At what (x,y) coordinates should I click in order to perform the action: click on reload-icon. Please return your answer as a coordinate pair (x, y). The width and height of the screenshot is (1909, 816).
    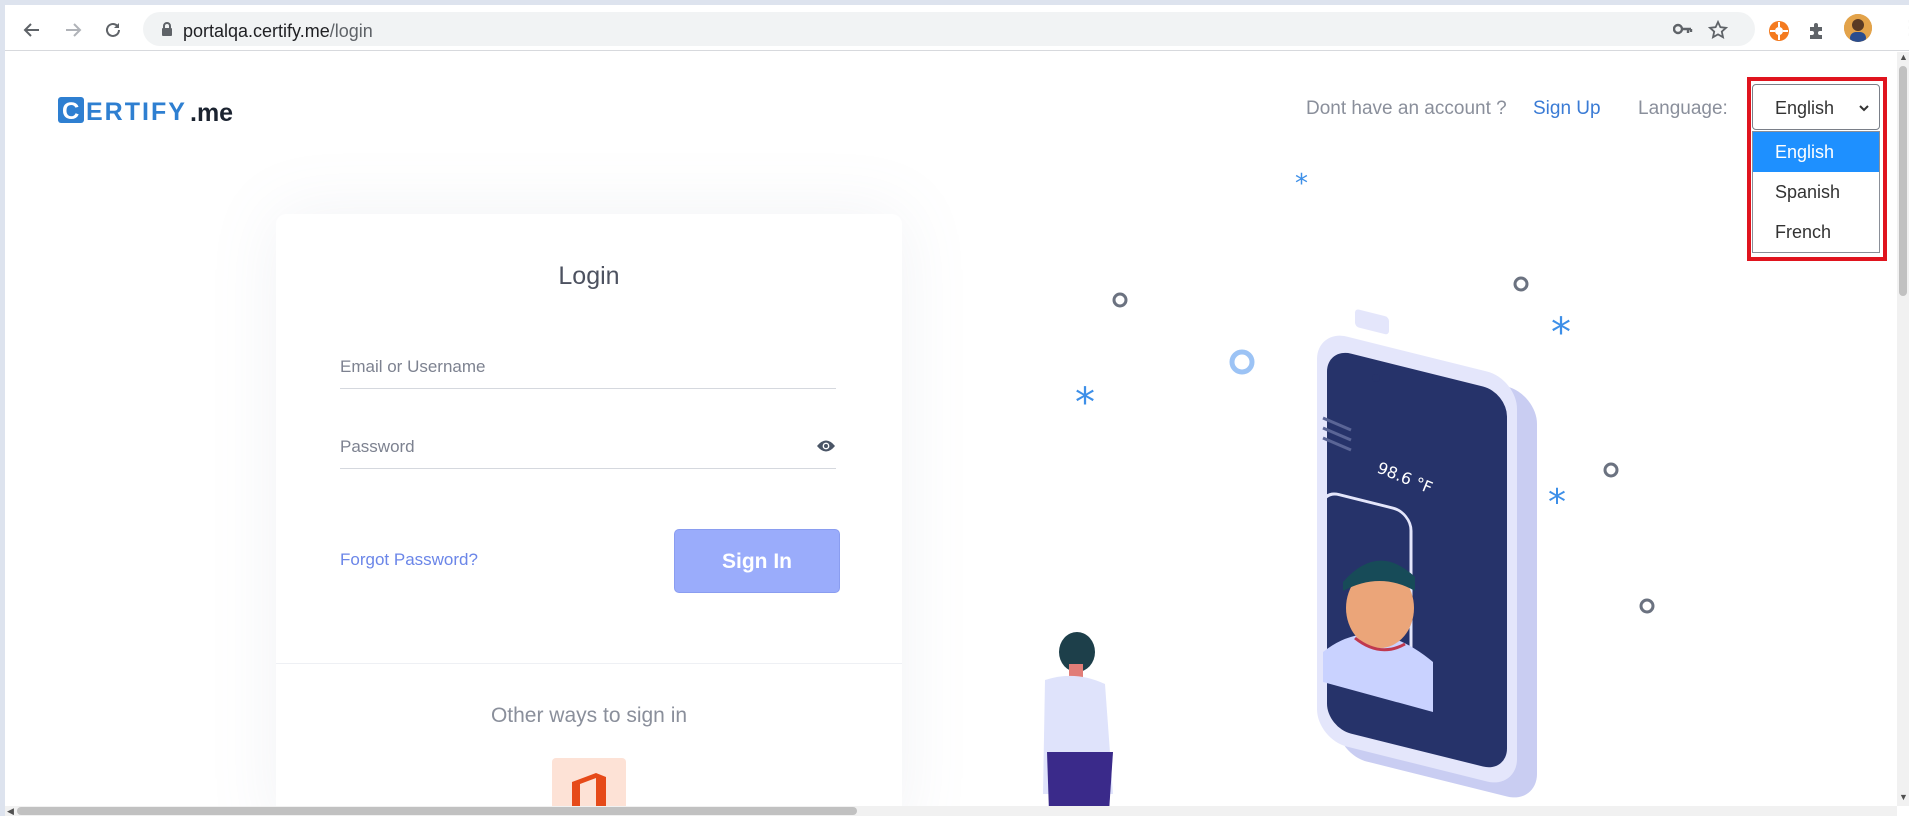
    Looking at the image, I should click on (113, 30).